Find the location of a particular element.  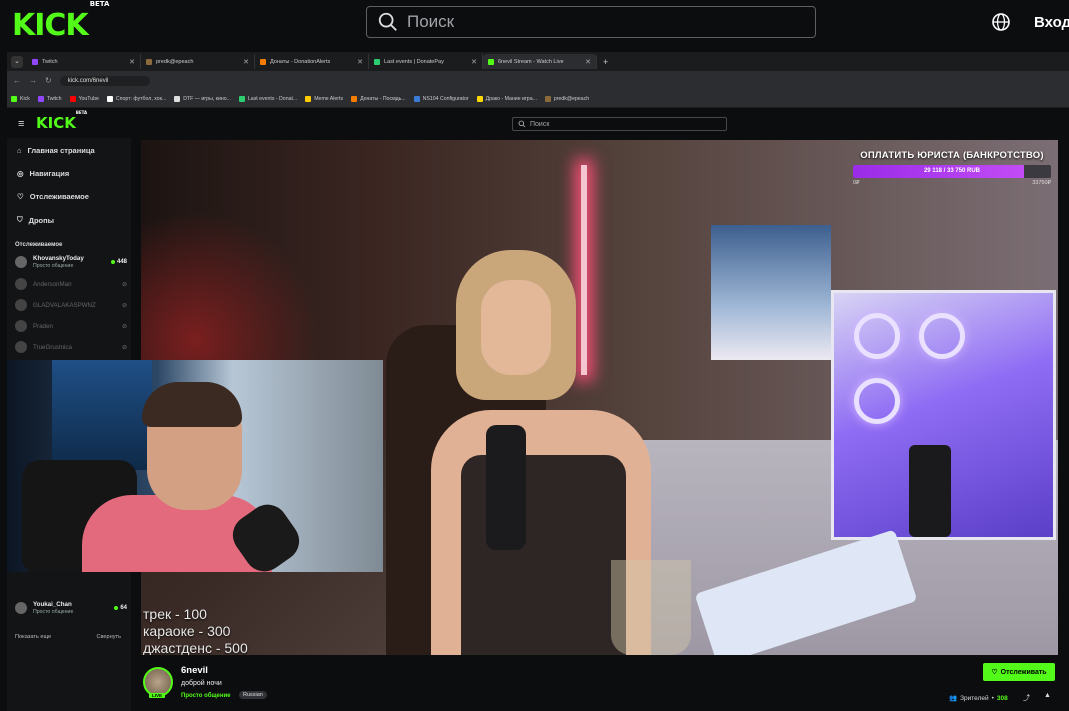

donation-goal-range: 0₽ 33750₽ is located at coordinates (952, 183).